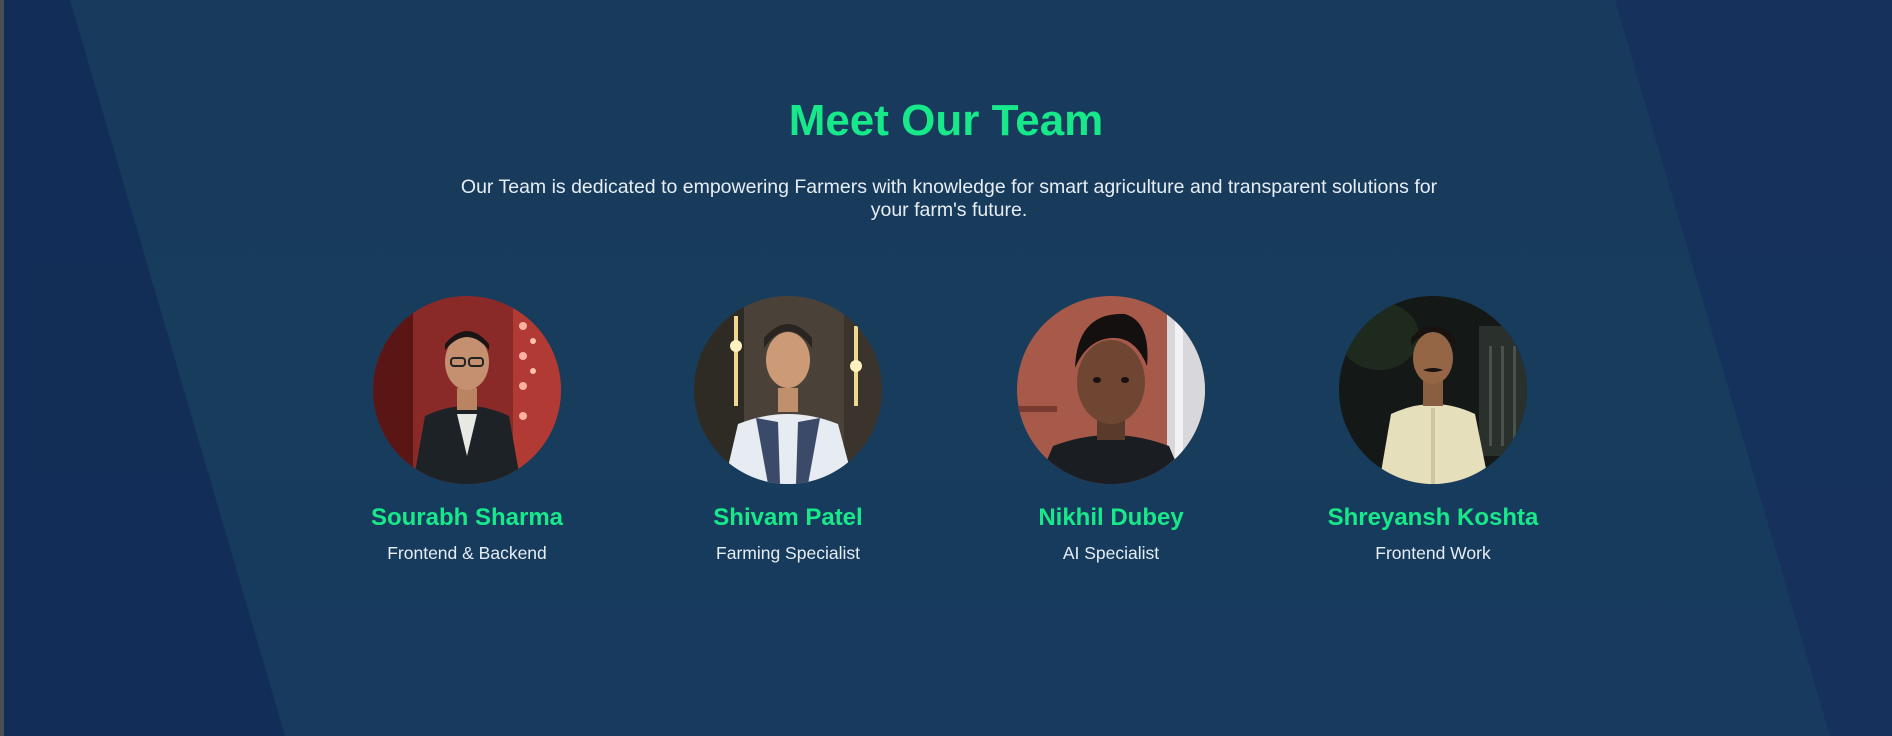 This screenshot has width=1892, height=736. What do you see at coordinates (788, 553) in the screenshot?
I see `member-role: Farming Specialist` at bounding box center [788, 553].